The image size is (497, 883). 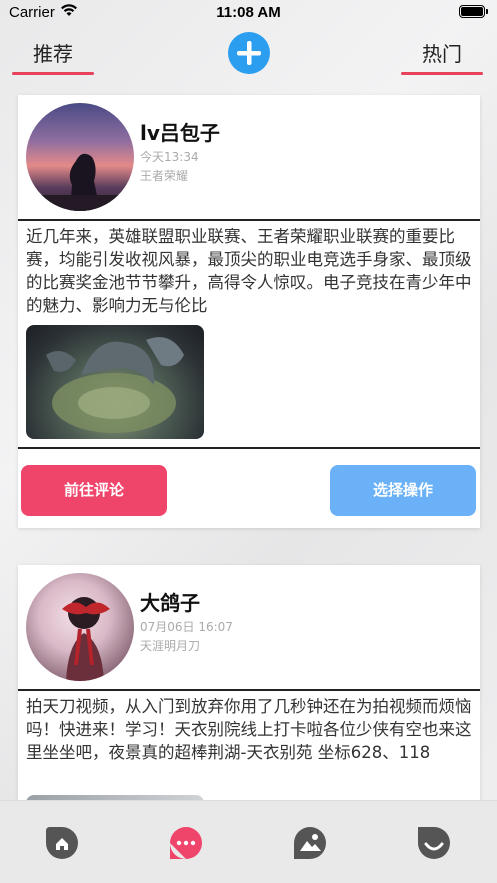 I want to click on add-post-button, so click(x=249, y=53).